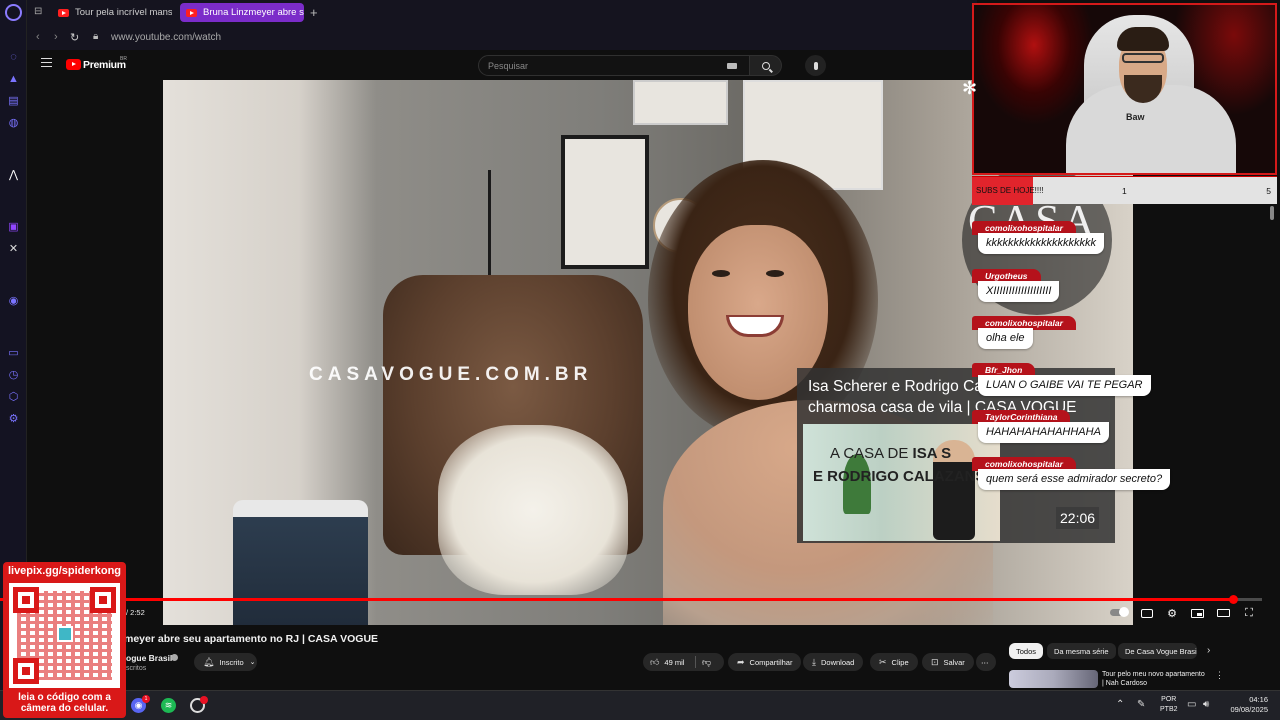 The height and width of the screenshot is (720, 1280). What do you see at coordinates (605, 202) in the screenshot?
I see `wall-picture` at bounding box center [605, 202].